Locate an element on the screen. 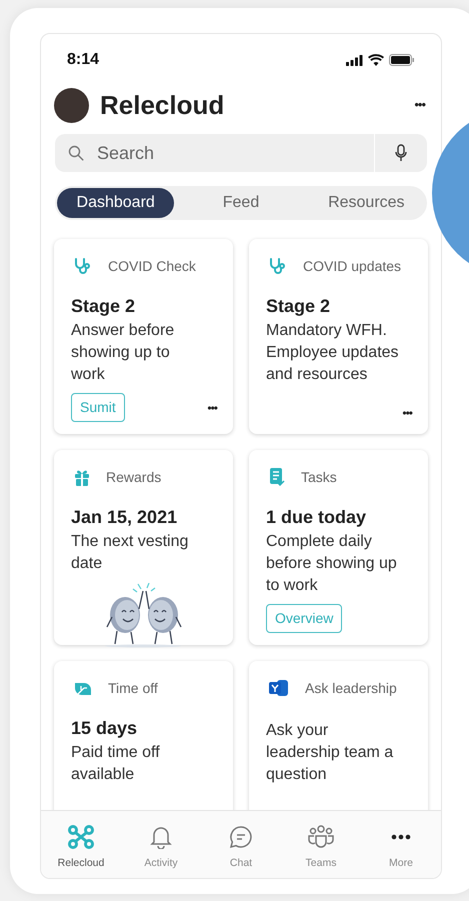  card-heading: Jan 15, 2021 is located at coordinates (124, 517).